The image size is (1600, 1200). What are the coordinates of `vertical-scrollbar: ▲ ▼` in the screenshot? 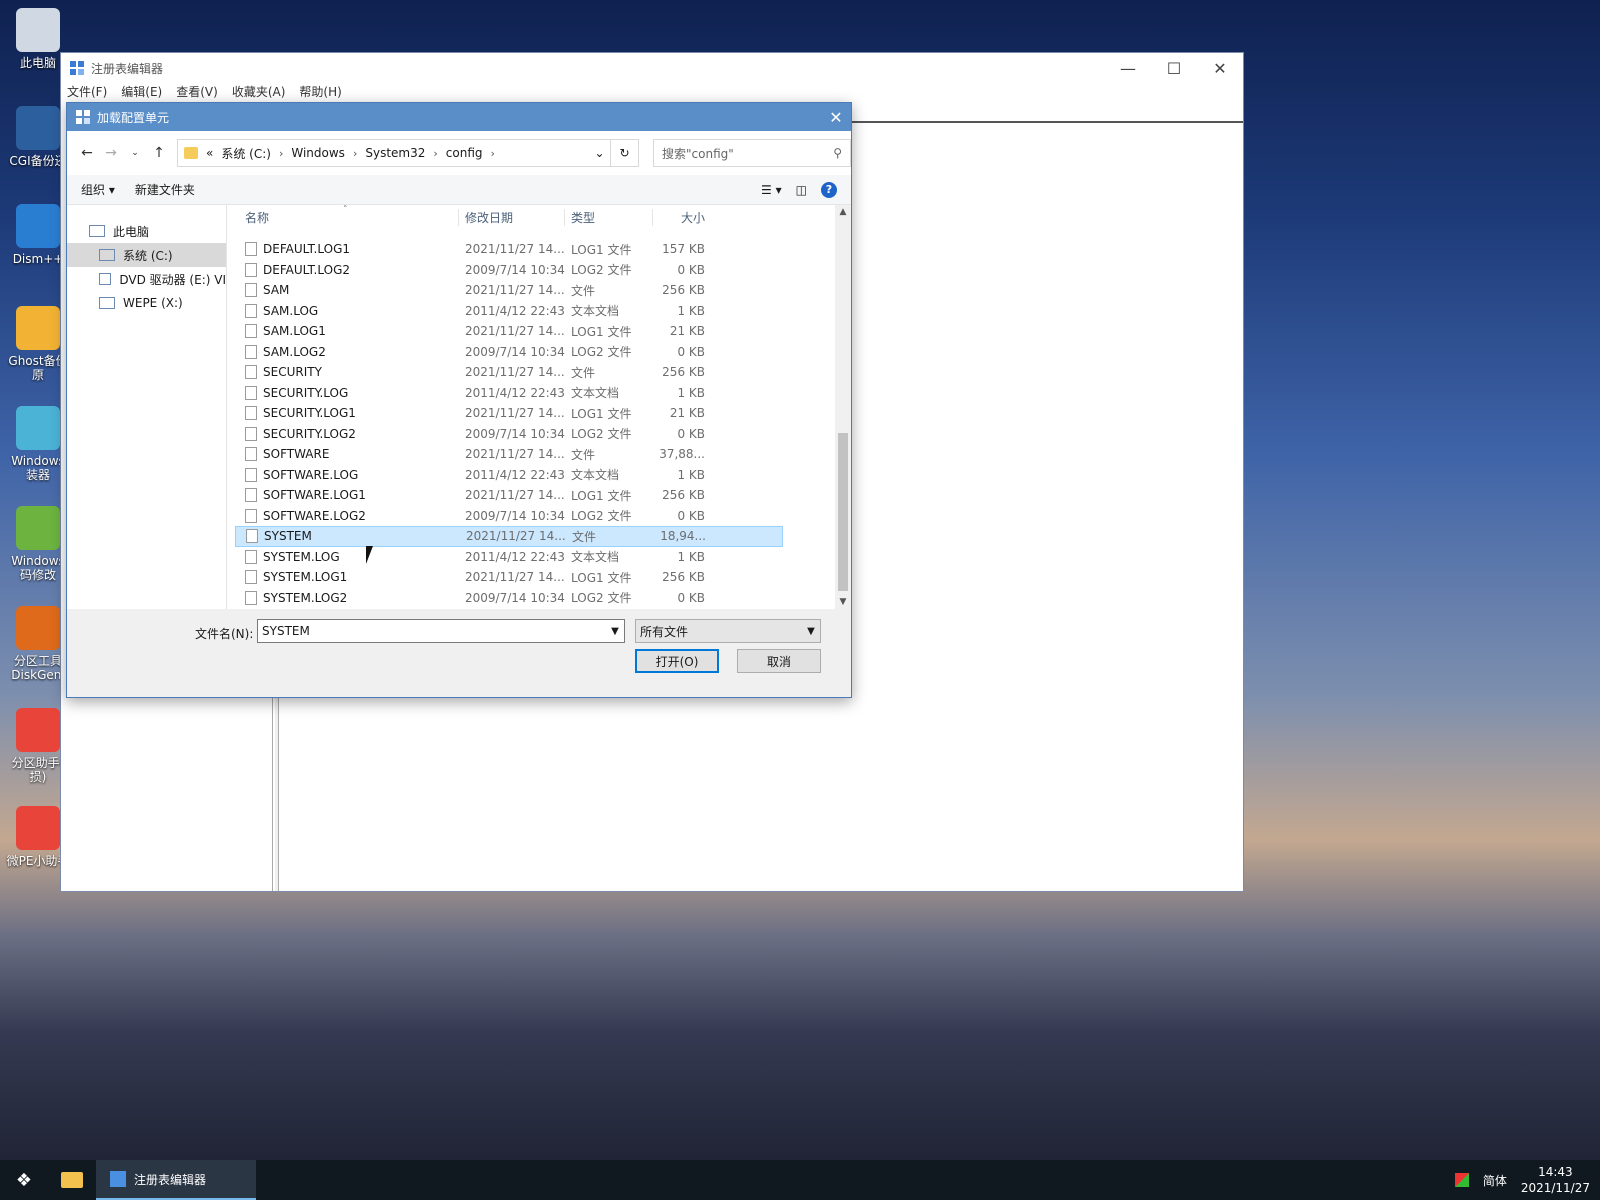 It's located at (843, 407).